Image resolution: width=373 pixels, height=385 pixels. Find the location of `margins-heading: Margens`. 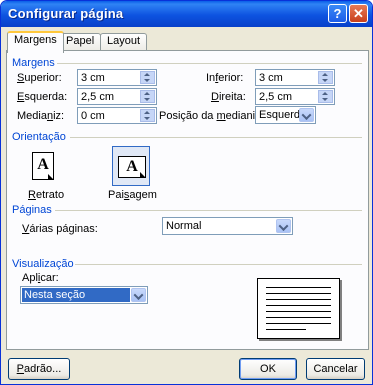

margins-heading: Margens is located at coordinates (33, 63).